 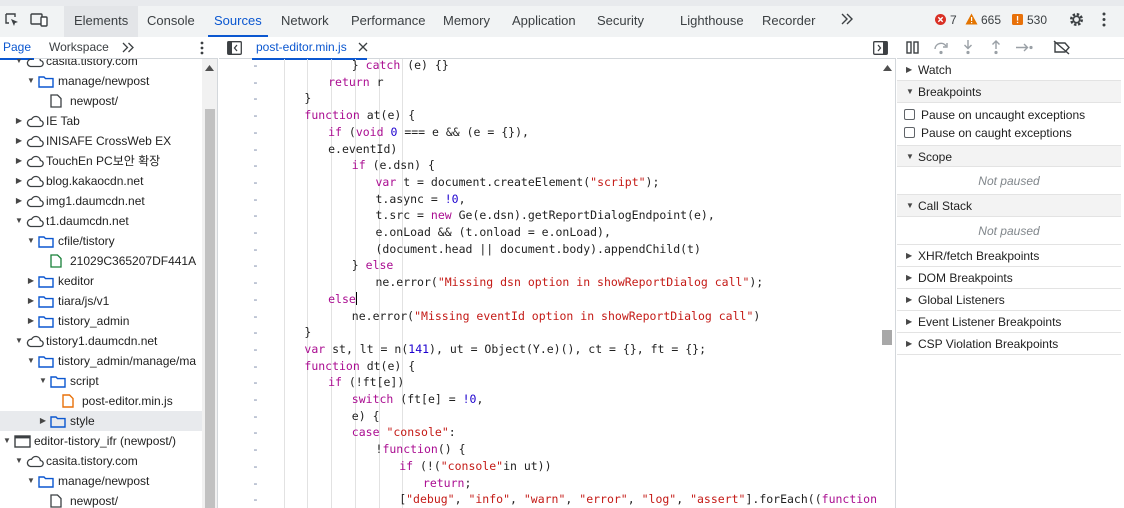 I want to click on pause-uncaught-option: Pause on uncaught exceptions, so click(x=1009, y=115).